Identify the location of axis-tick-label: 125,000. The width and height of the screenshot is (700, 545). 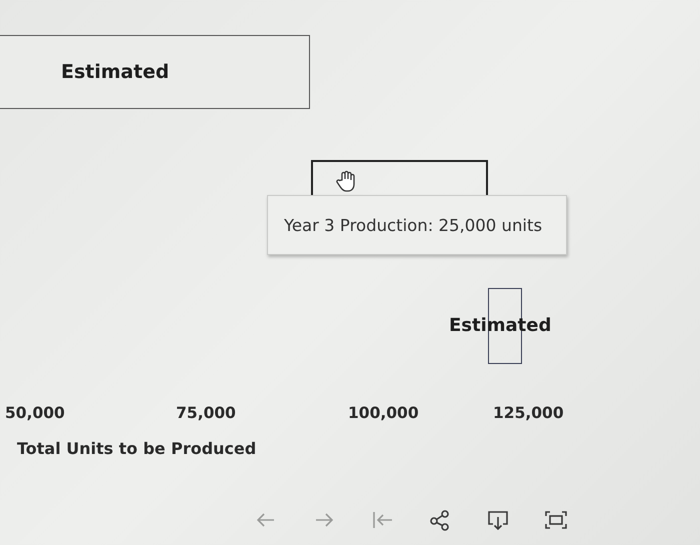
(528, 413).